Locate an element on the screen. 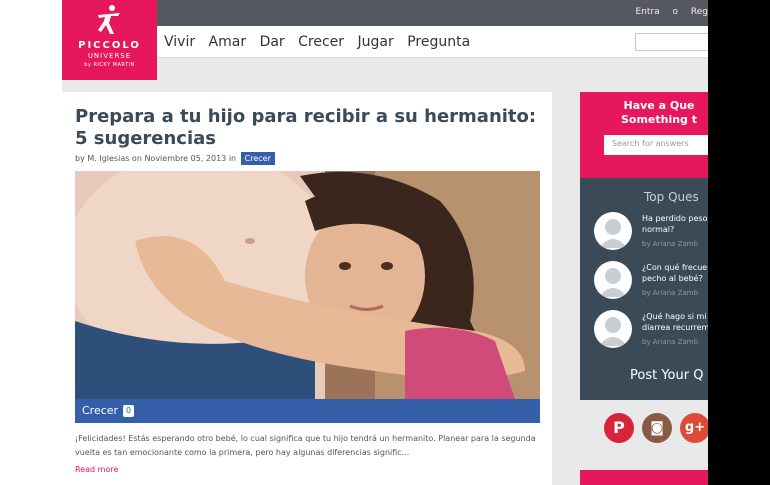 This screenshot has width=770, height=485. right-margin is located at coordinates (739, 242).